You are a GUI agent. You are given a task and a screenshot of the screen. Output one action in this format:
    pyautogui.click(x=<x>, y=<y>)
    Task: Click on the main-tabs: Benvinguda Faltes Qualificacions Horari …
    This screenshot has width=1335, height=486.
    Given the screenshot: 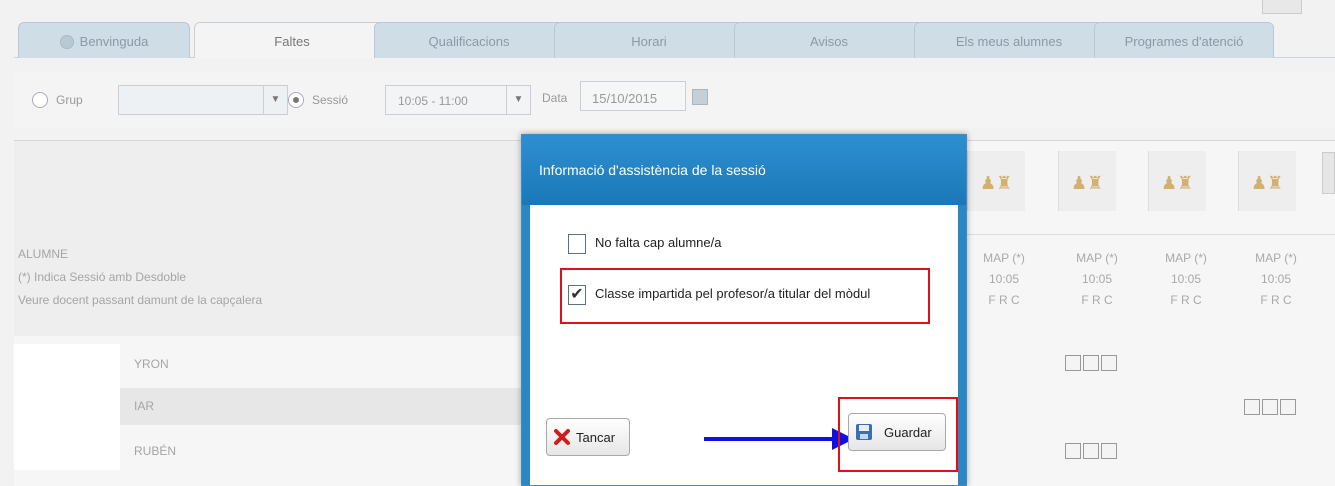 What is the action you would take?
    pyautogui.click(x=674, y=36)
    